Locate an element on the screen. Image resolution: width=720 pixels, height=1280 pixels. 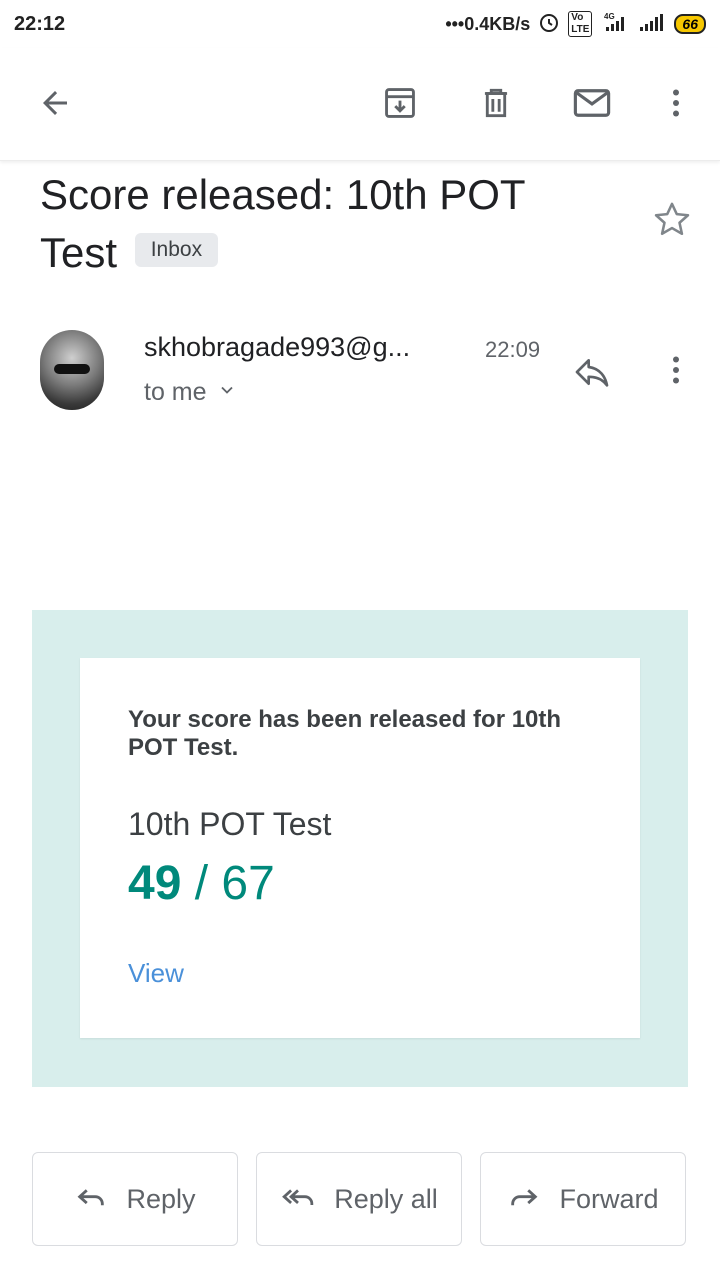
reply-all-button-label: Reply all is located at coordinates (386, 1198).